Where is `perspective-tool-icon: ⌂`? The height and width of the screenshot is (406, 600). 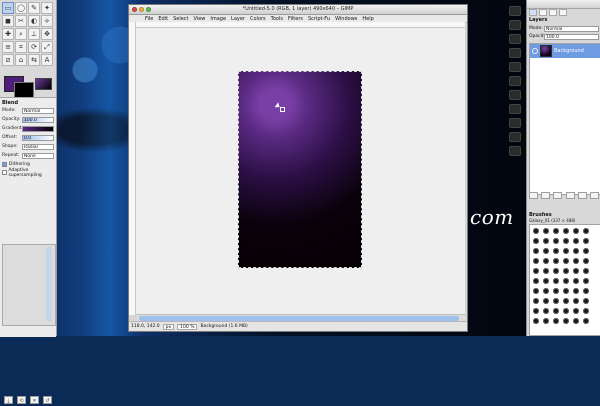
perspective-tool-icon: ⌂ is located at coordinates (21, 60).